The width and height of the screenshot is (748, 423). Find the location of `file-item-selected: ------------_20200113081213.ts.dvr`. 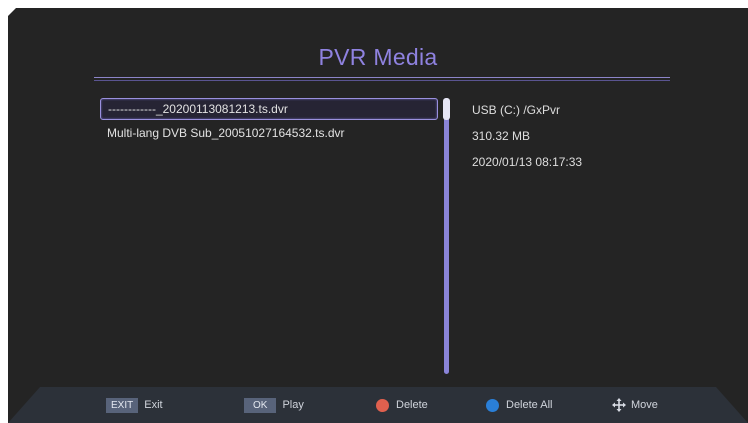

file-item-selected: ------------_20200113081213.ts.dvr is located at coordinates (269, 109).